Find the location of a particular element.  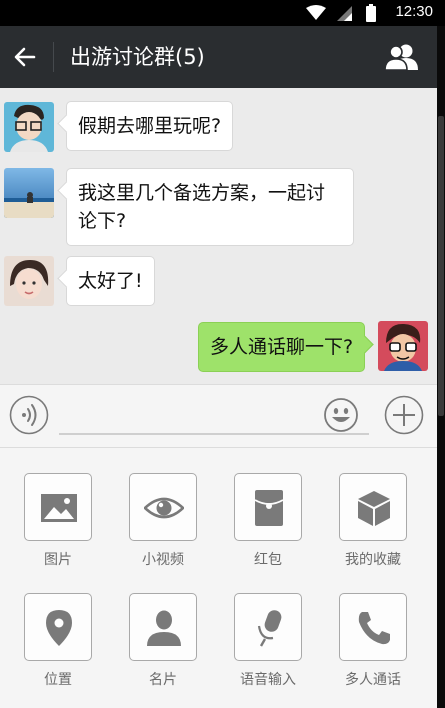

panel-item-label: 多人通话 is located at coordinates (373, 680).